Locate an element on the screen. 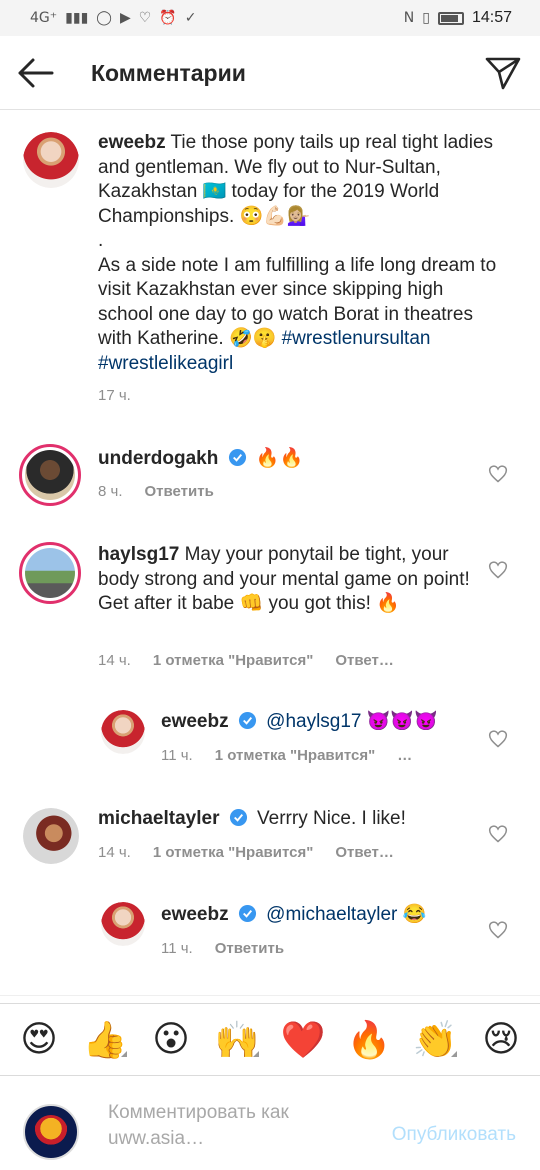  comment-meta: 8 ч. Ответить is located at coordinates (156, 491).